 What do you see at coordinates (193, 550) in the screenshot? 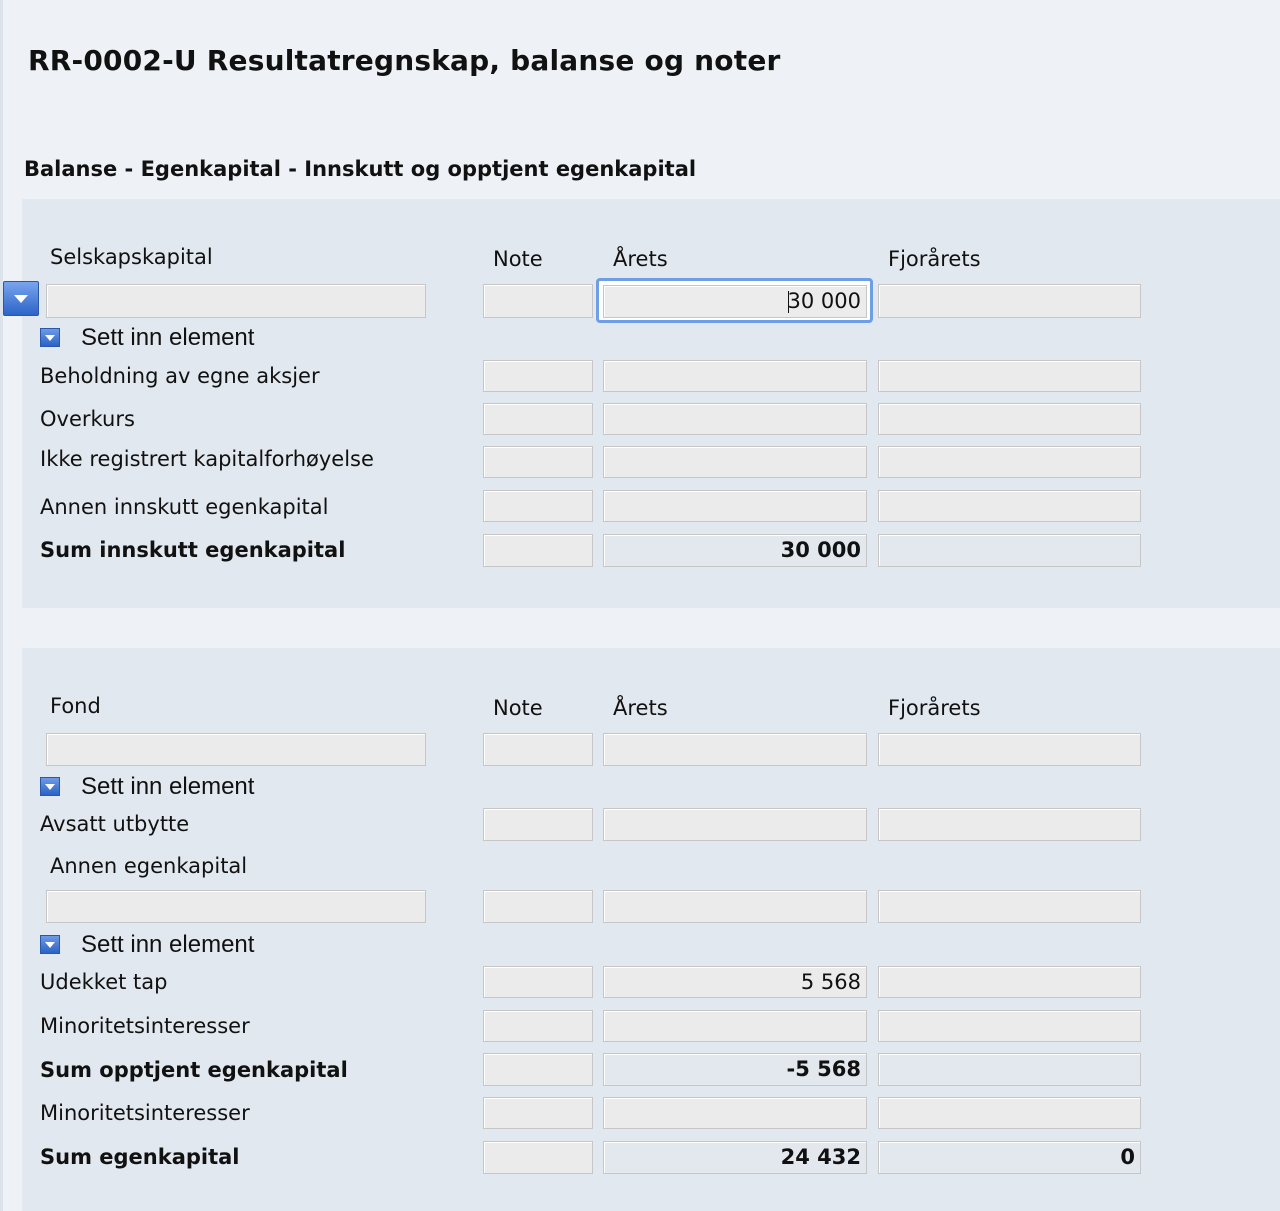
I see `row-label-sum-innskutt: Sum innskutt egenkapital` at bounding box center [193, 550].